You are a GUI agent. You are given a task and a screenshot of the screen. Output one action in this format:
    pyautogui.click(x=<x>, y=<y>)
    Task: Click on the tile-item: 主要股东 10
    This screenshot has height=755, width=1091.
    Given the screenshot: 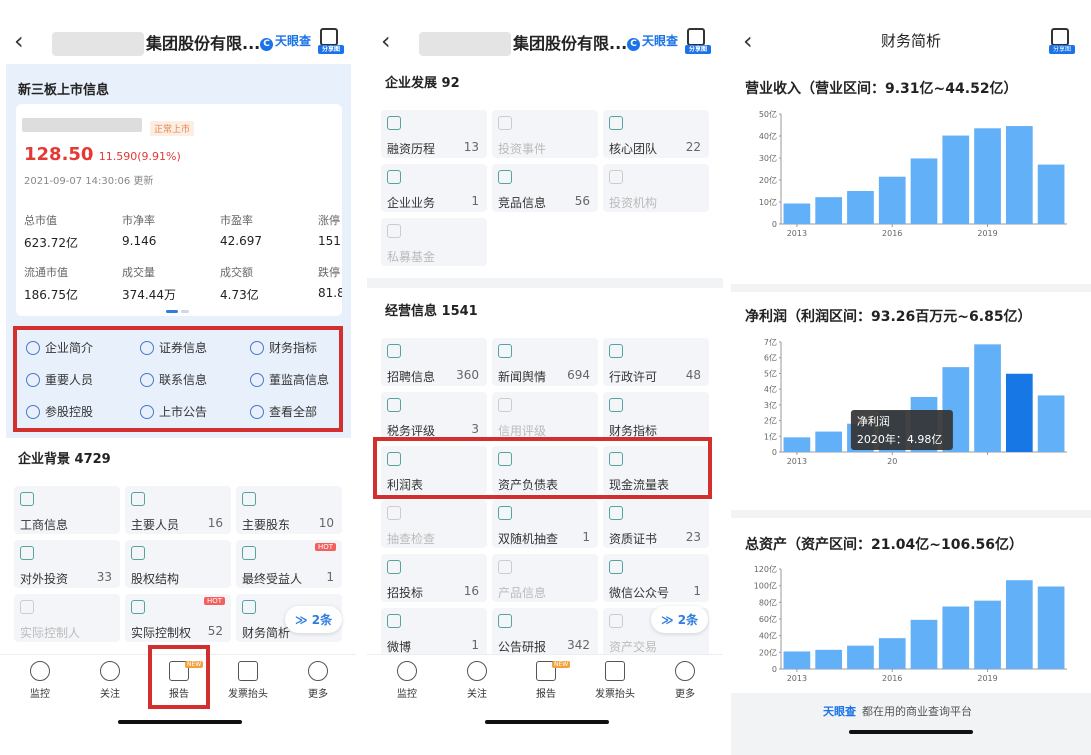 What is the action you would take?
    pyautogui.click(x=289, y=510)
    